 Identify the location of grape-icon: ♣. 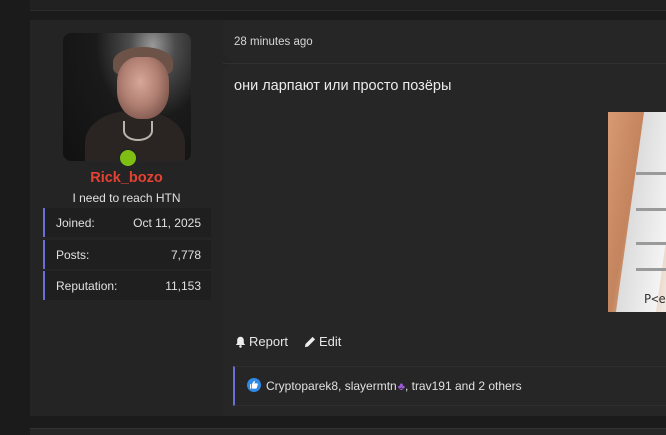
(401, 387).